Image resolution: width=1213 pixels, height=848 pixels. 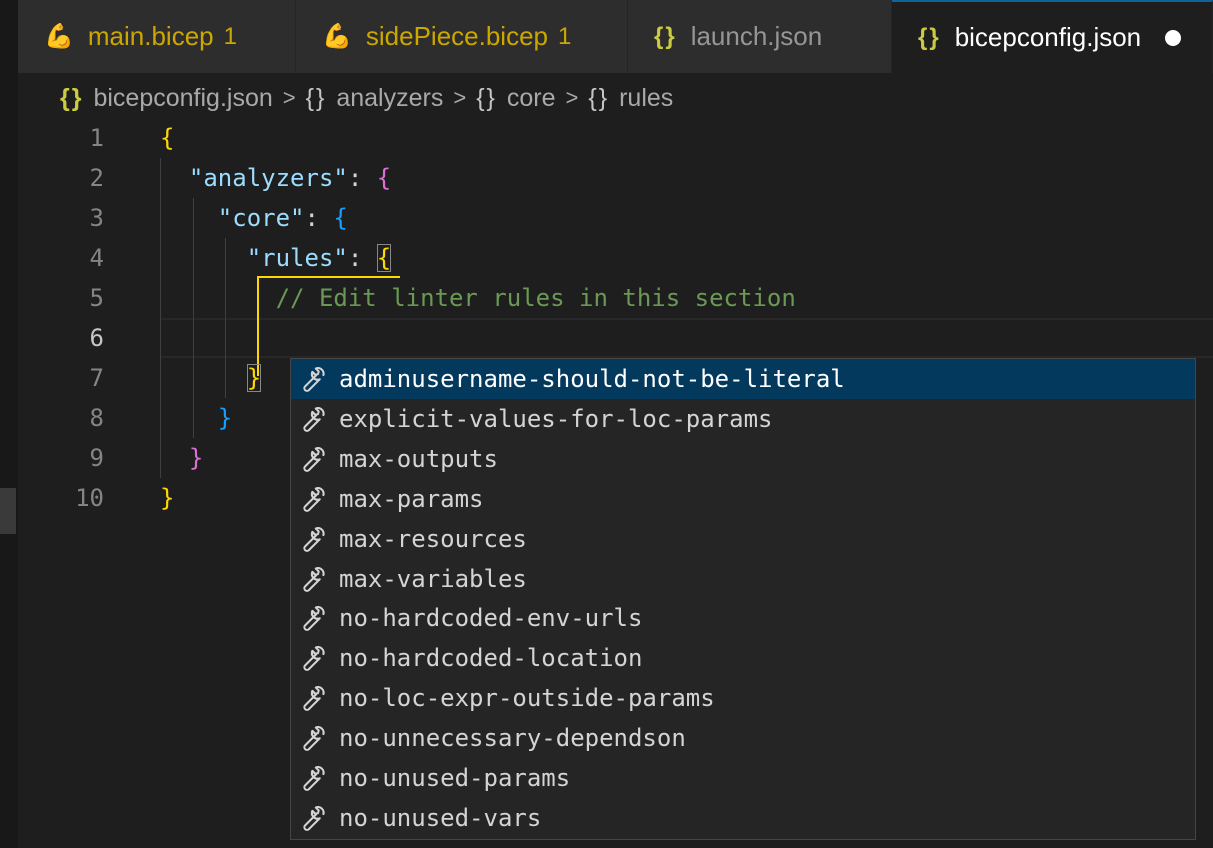 I want to click on breadcrumb-item: rules, so click(x=646, y=98).